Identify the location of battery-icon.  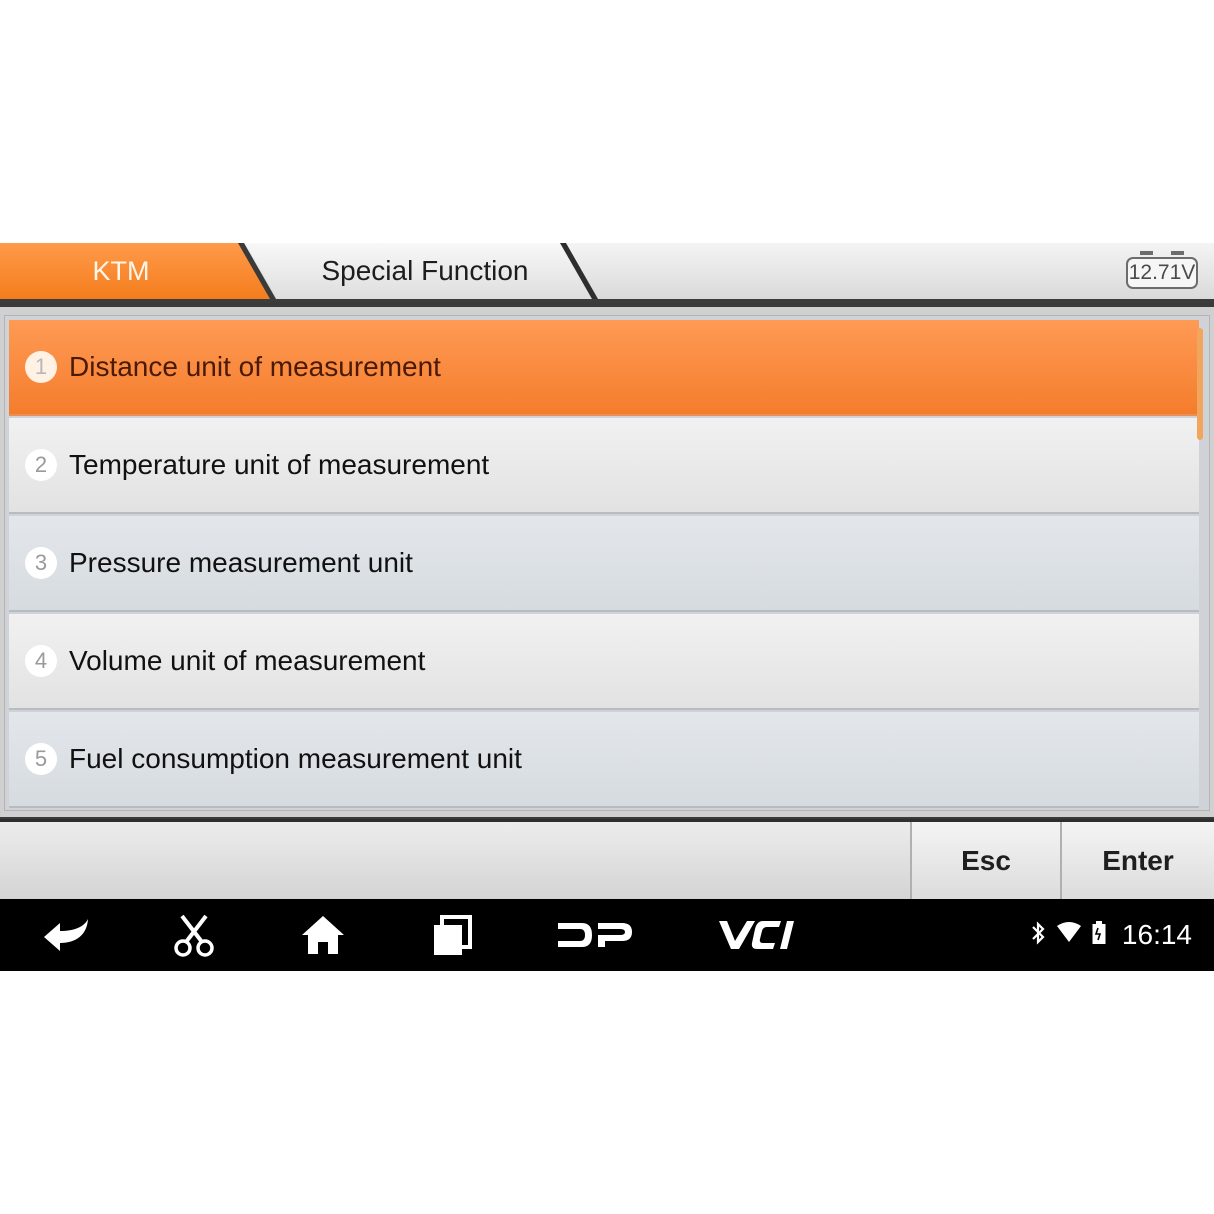
(1099, 935).